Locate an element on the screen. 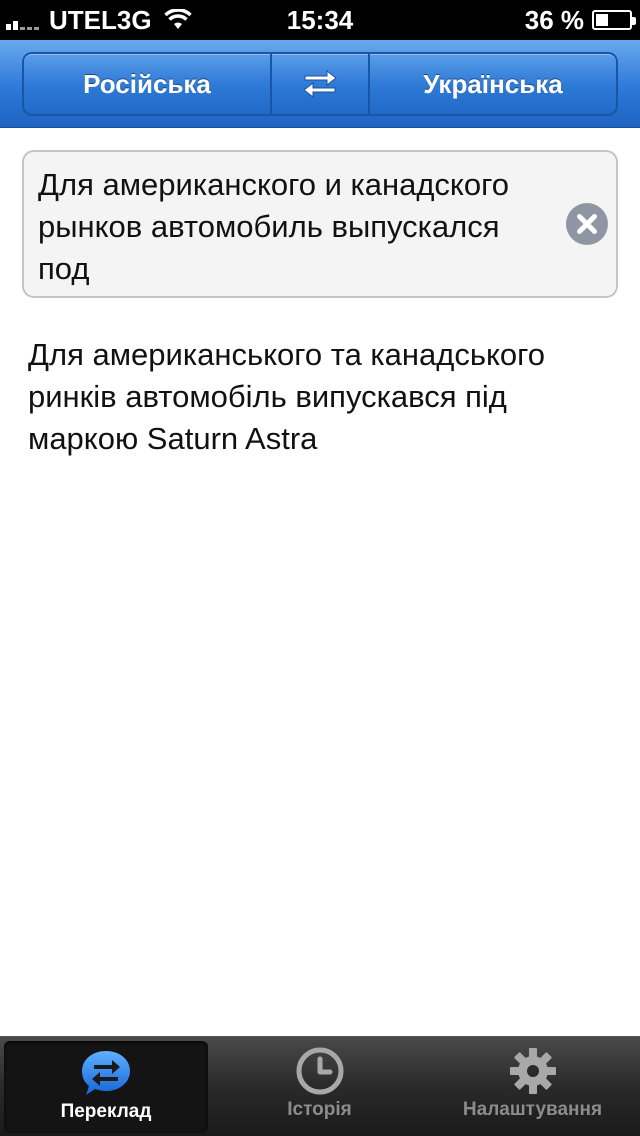 The image size is (640, 1136). source-language-button: Російська is located at coordinates (148, 84).